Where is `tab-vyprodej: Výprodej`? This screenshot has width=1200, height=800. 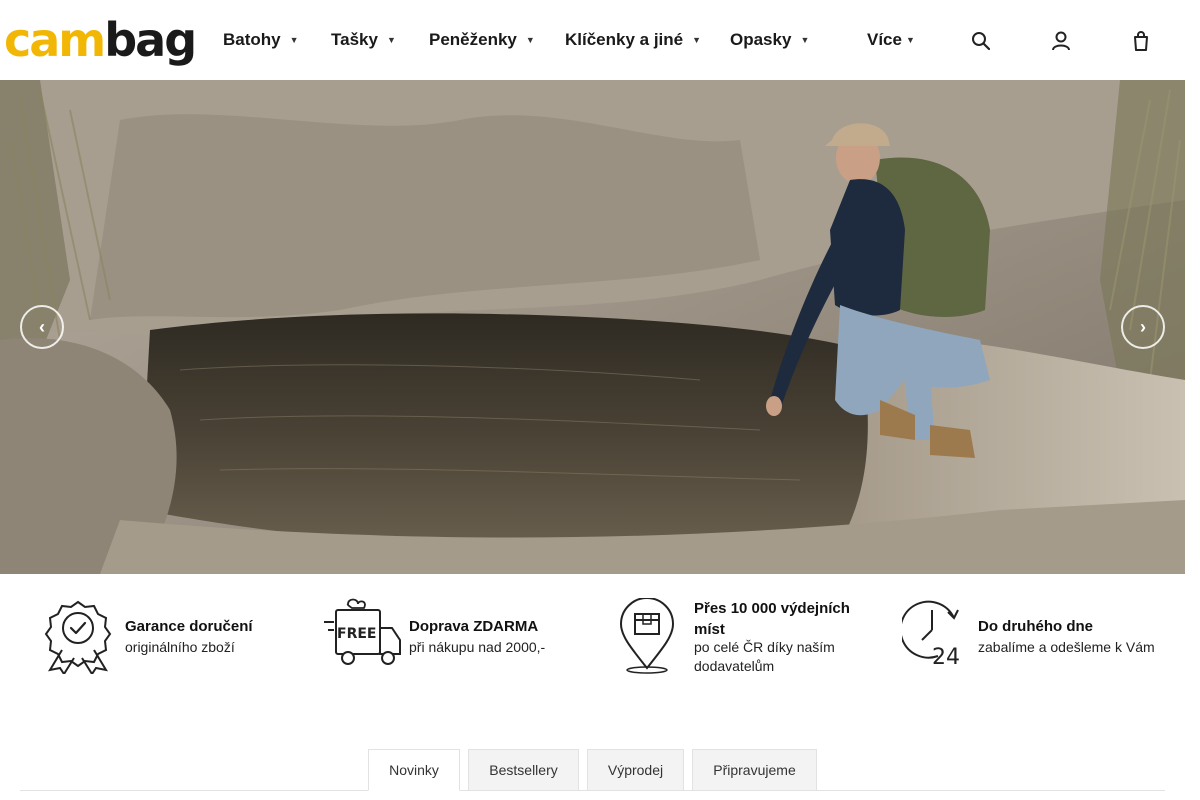
tab-vyprodej: Výprodej is located at coordinates (635, 770).